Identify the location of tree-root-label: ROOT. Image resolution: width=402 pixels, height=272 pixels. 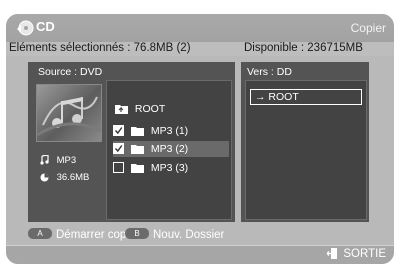
(150, 109).